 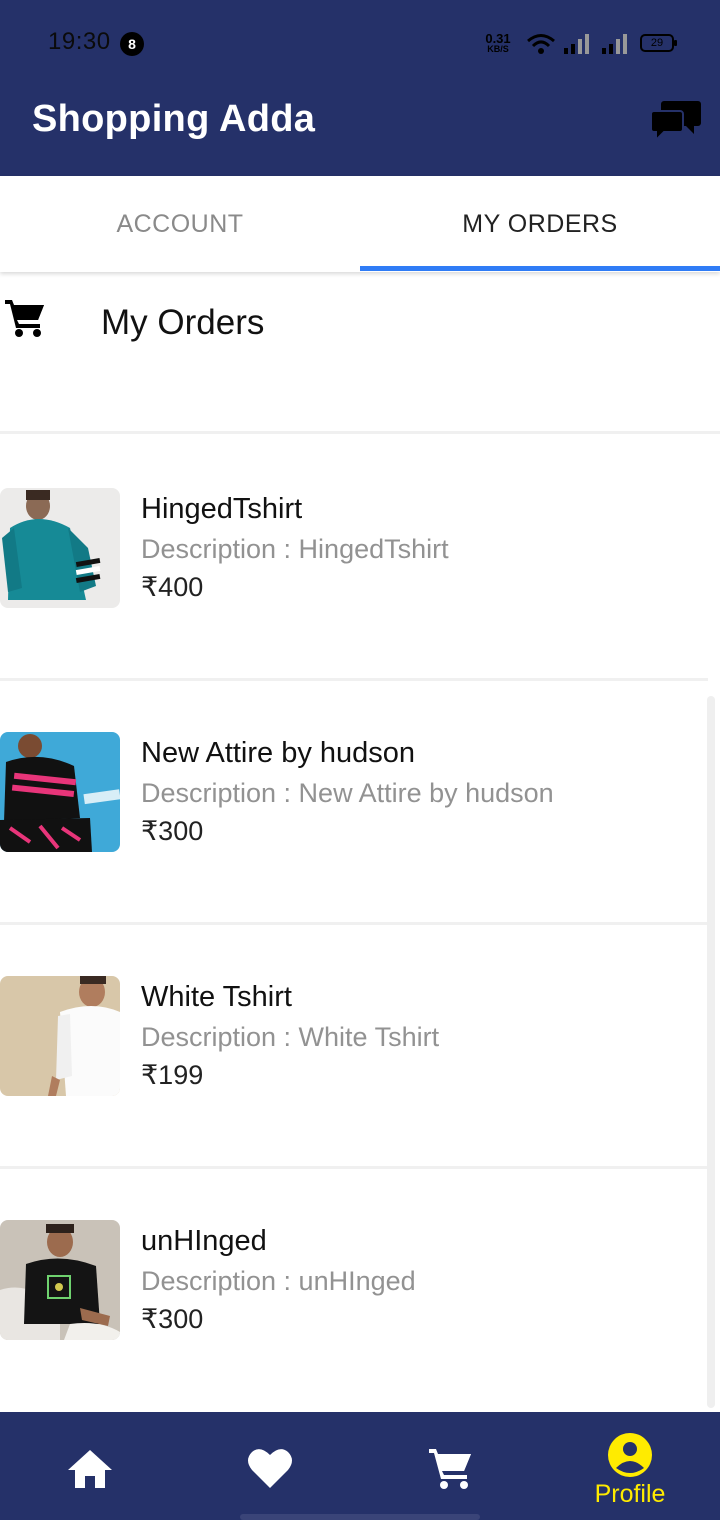 I want to click on network-speed-value: 0.31, so click(x=498, y=38).